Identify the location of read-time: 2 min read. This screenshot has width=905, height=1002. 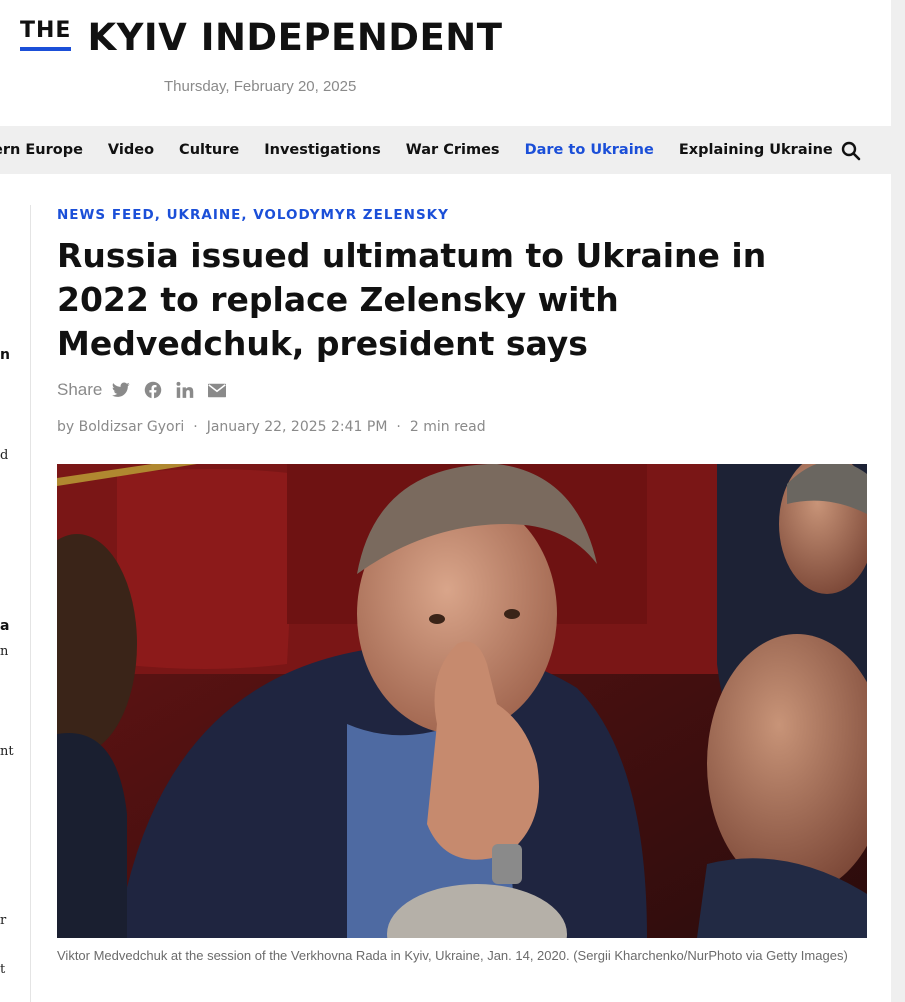
(447, 427).